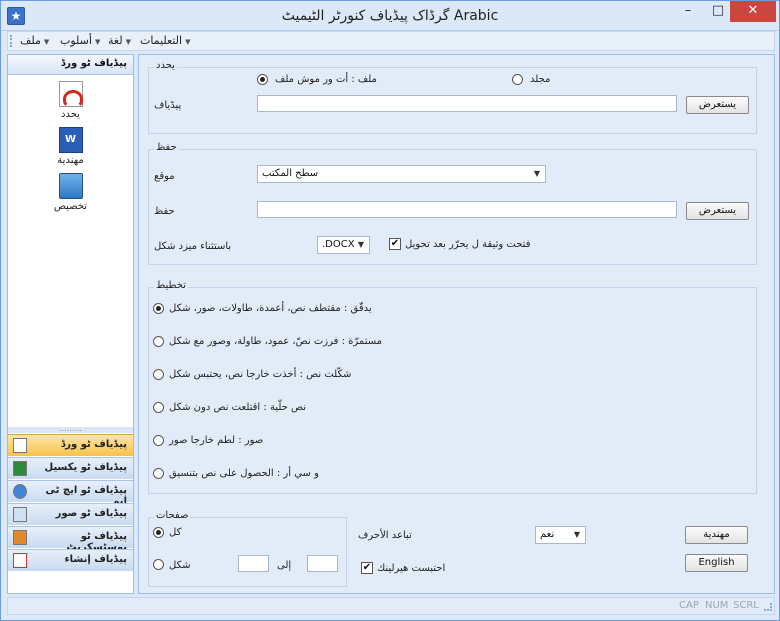 The height and width of the screenshot is (621, 780). What do you see at coordinates (20, 445) in the screenshot?
I see `word-doc-icon` at bounding box center [20, 445].